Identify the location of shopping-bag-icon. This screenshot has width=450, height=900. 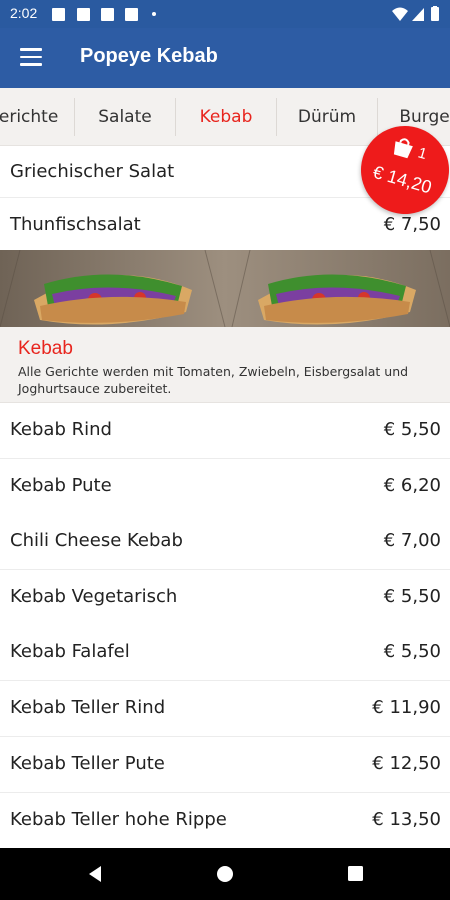
(403, 148).